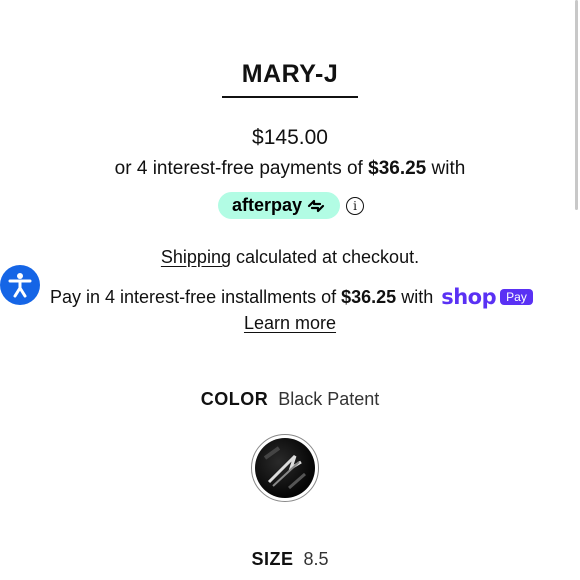 This screenshot has width=580, height=580. Describe the element at coordinates (446, 168) in the screenshot. I see `afterpay-text-suffix: with` at that location.